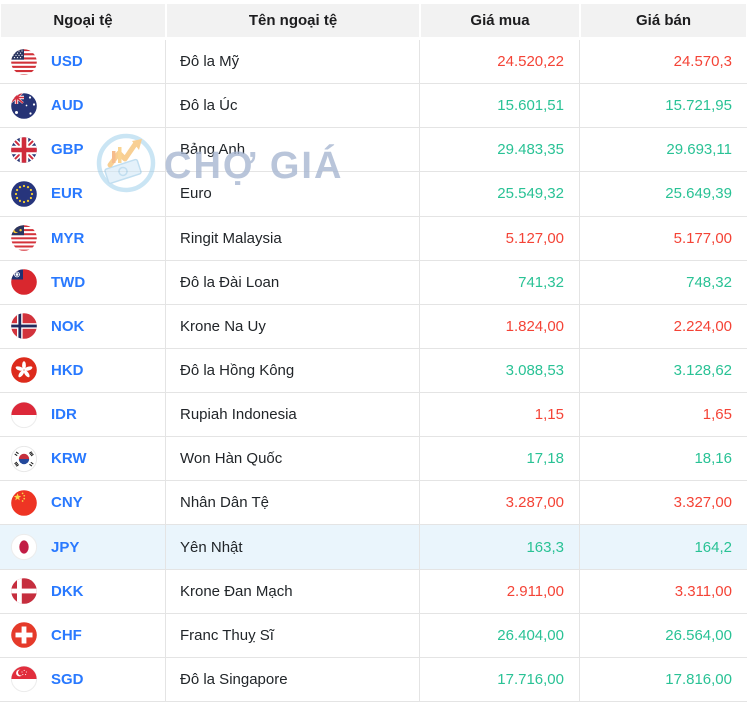 This screenshot has height=702, width=747. Describe the element at coordinates (698, 679) in the screenshot. I see `sell-price: 17.816,00` at that location.